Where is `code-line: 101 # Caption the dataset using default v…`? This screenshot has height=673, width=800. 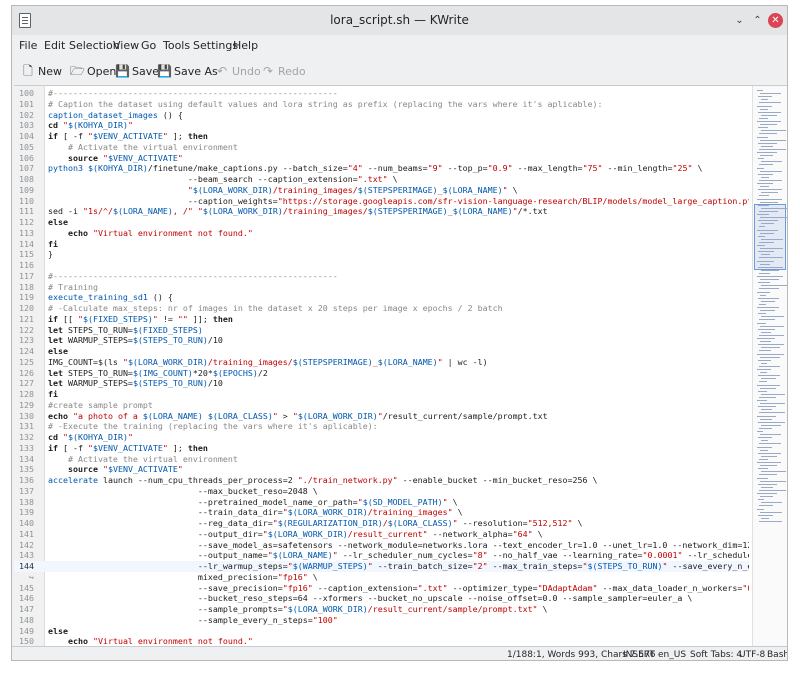
code-line: 101 # Caption the dataset using default v… is located at coordinates (381, 104).